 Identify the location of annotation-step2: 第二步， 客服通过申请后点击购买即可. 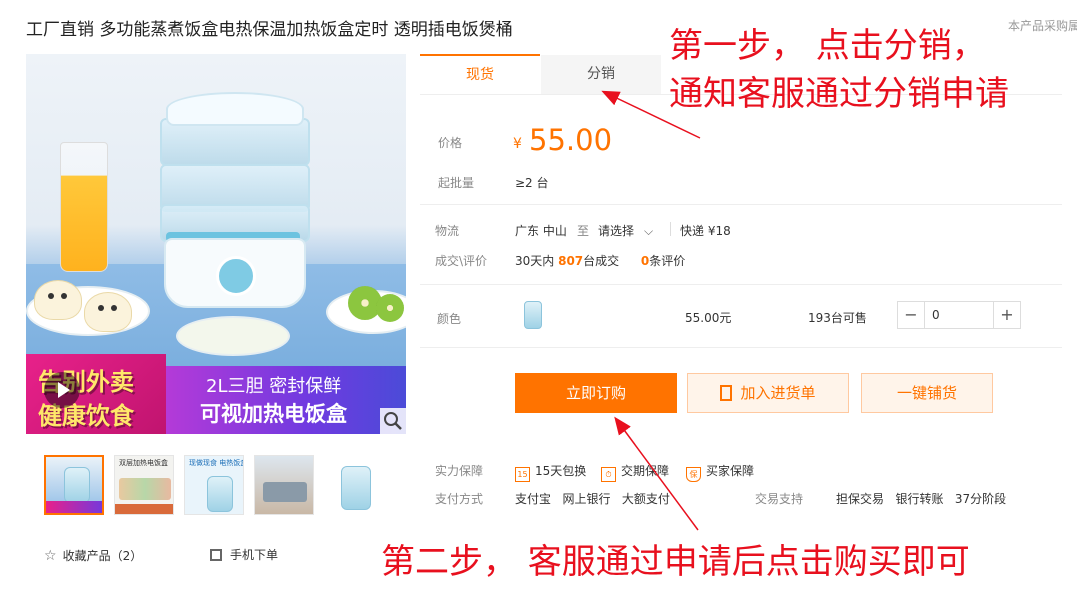
(675, 562).